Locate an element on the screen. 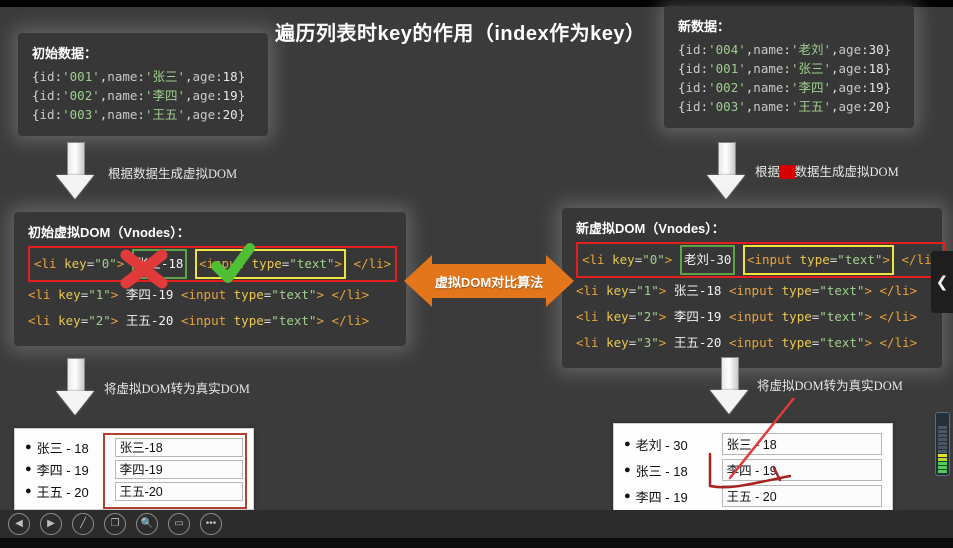 The height and width of the screenshot is (548, 953). audio-level-meter is located at coordinates (942, 444).